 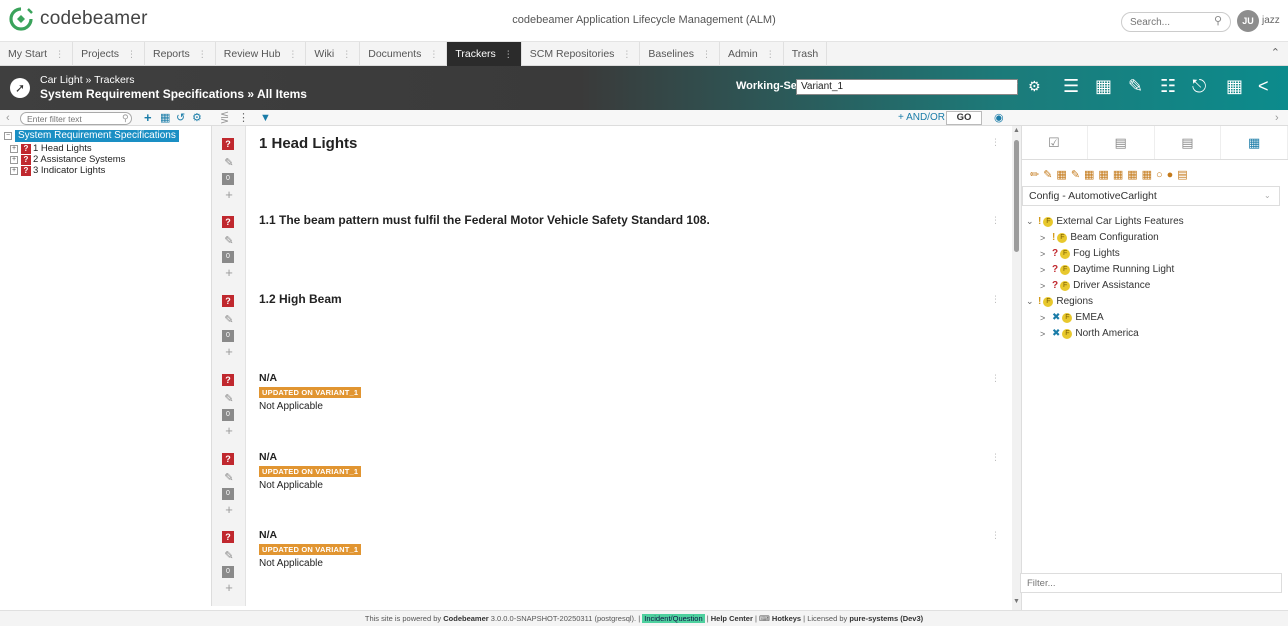 I want to click on feature-tree-item: > ✖ F EMEA, so click(x=1072, y=317).